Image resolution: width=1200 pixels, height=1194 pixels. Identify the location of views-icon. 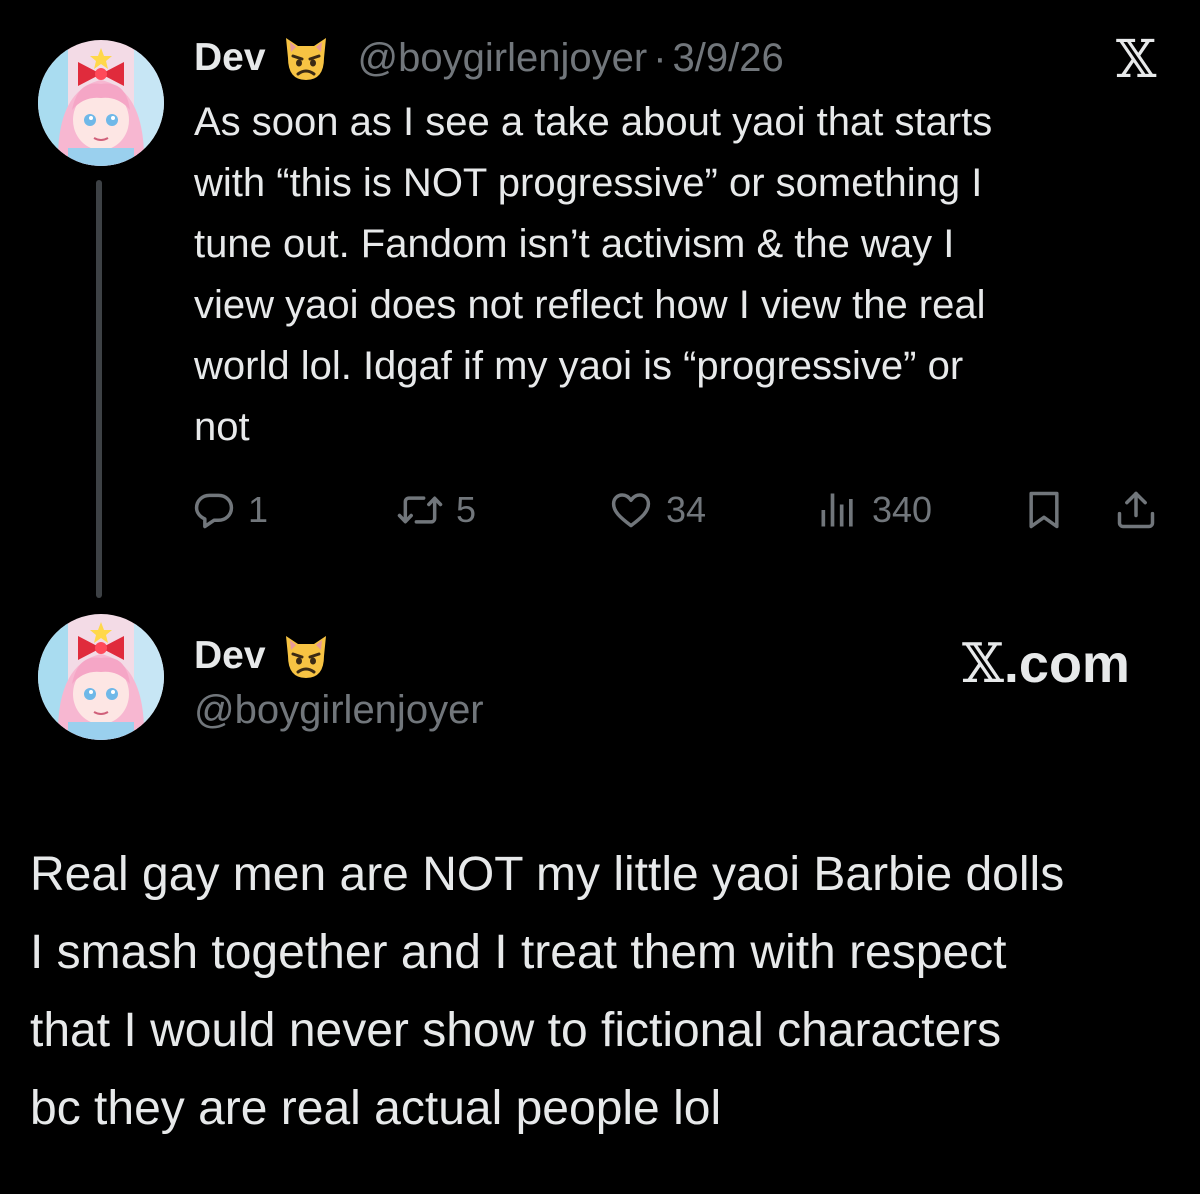
(837, 510).